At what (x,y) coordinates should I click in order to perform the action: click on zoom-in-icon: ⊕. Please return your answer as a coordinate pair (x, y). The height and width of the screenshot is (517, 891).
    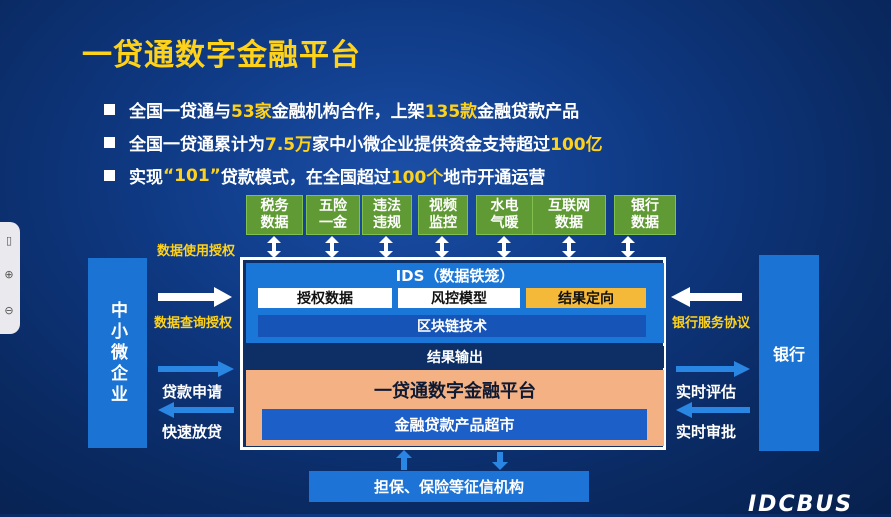
    Looking at the image, I should click on (9, 275).